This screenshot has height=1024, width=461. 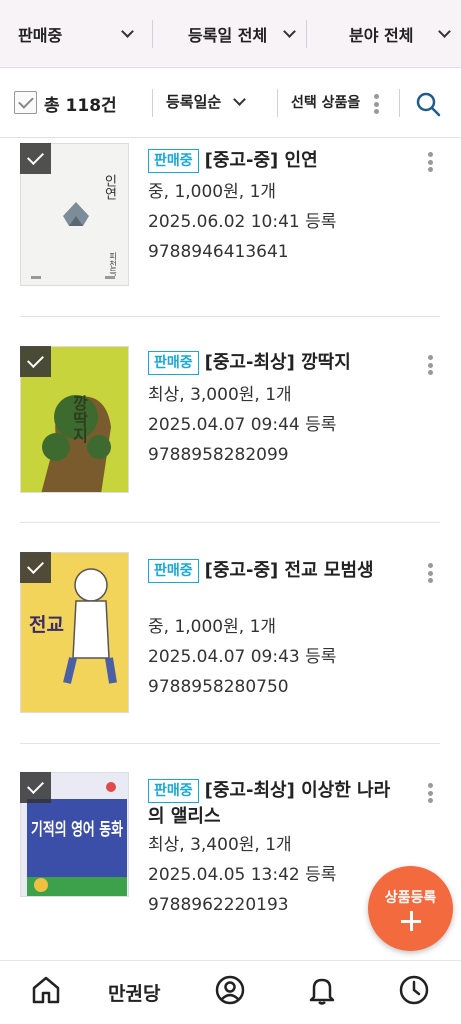 I want to click on bell-icon, so click(x=322, y=990).